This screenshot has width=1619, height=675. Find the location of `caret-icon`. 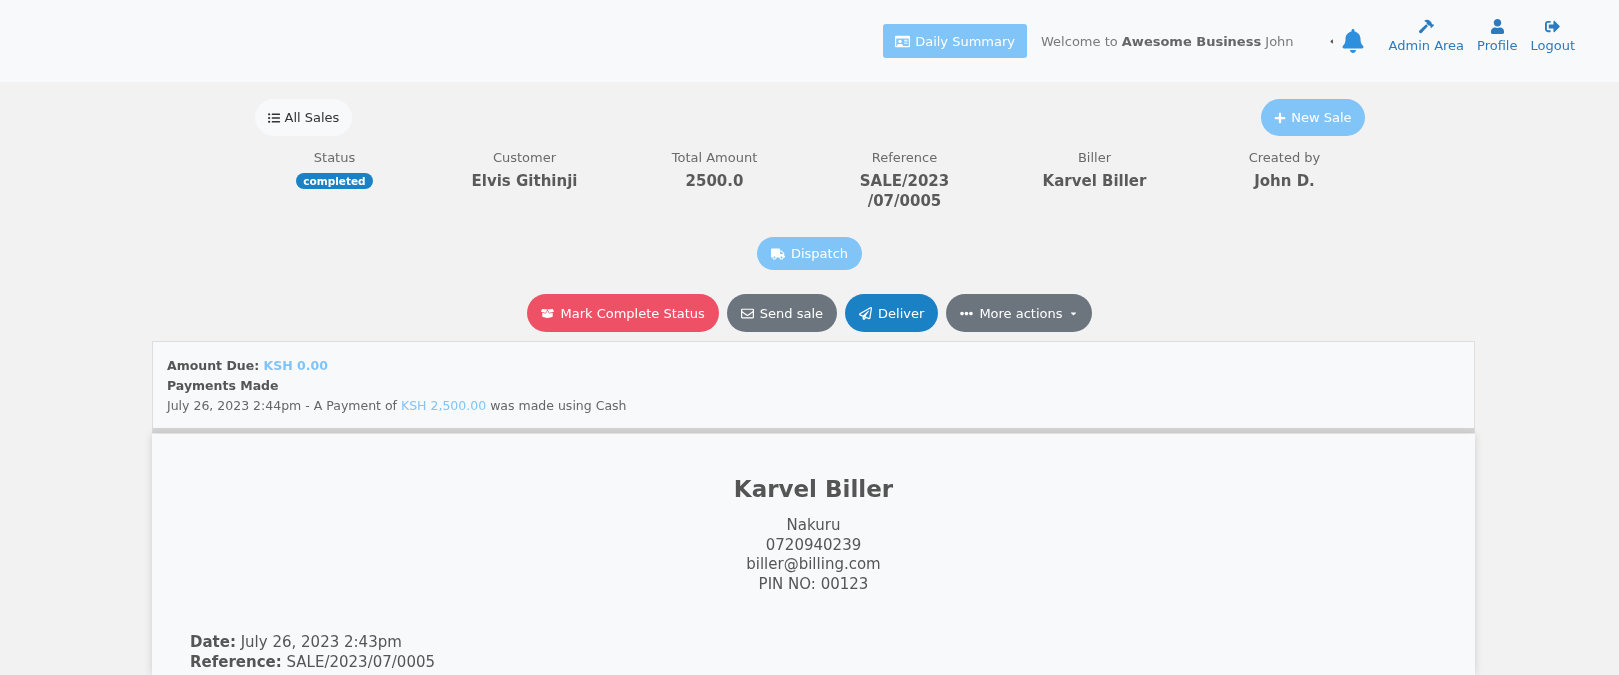

caret-icon is located at coordinates (1331, 41).